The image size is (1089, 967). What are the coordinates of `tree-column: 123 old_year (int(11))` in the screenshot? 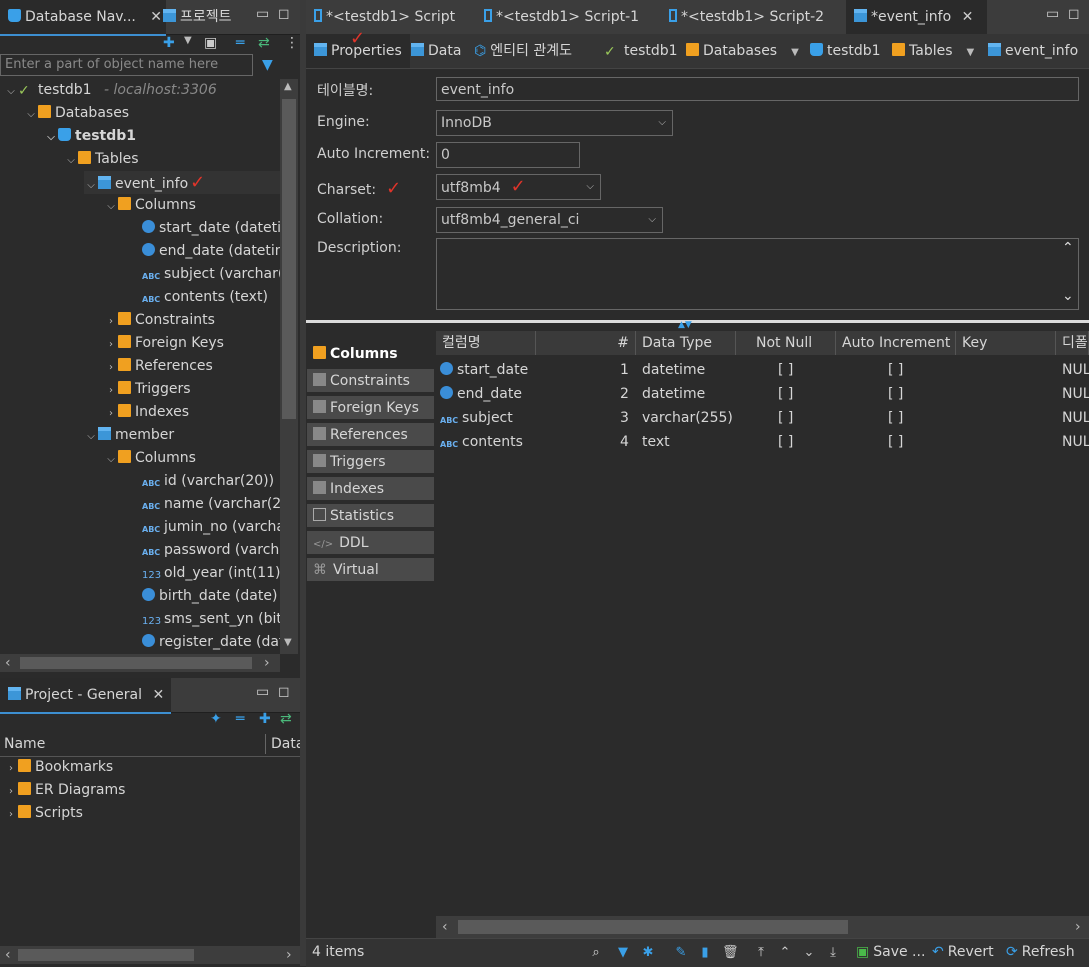 It's located at (211, 573).